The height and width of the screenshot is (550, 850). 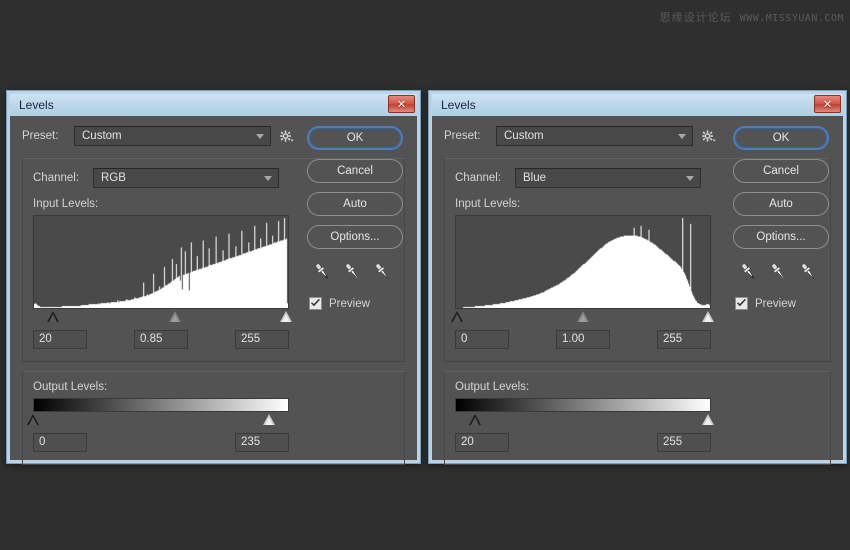 What do you see at coordinates (608, 178) in the screenshot?
I see `channel-select: Blue` at bounding box center [608, 178].